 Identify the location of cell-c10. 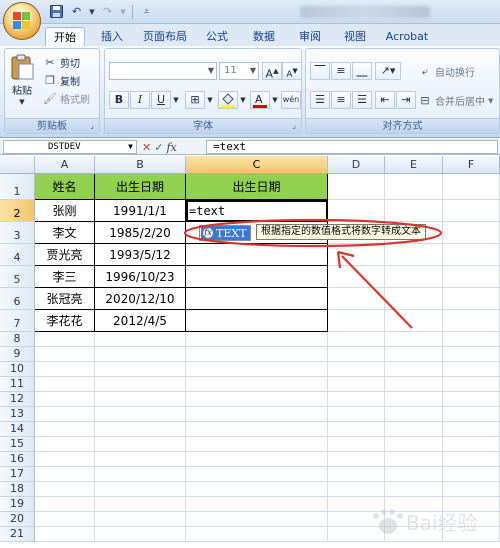
(257, 369).